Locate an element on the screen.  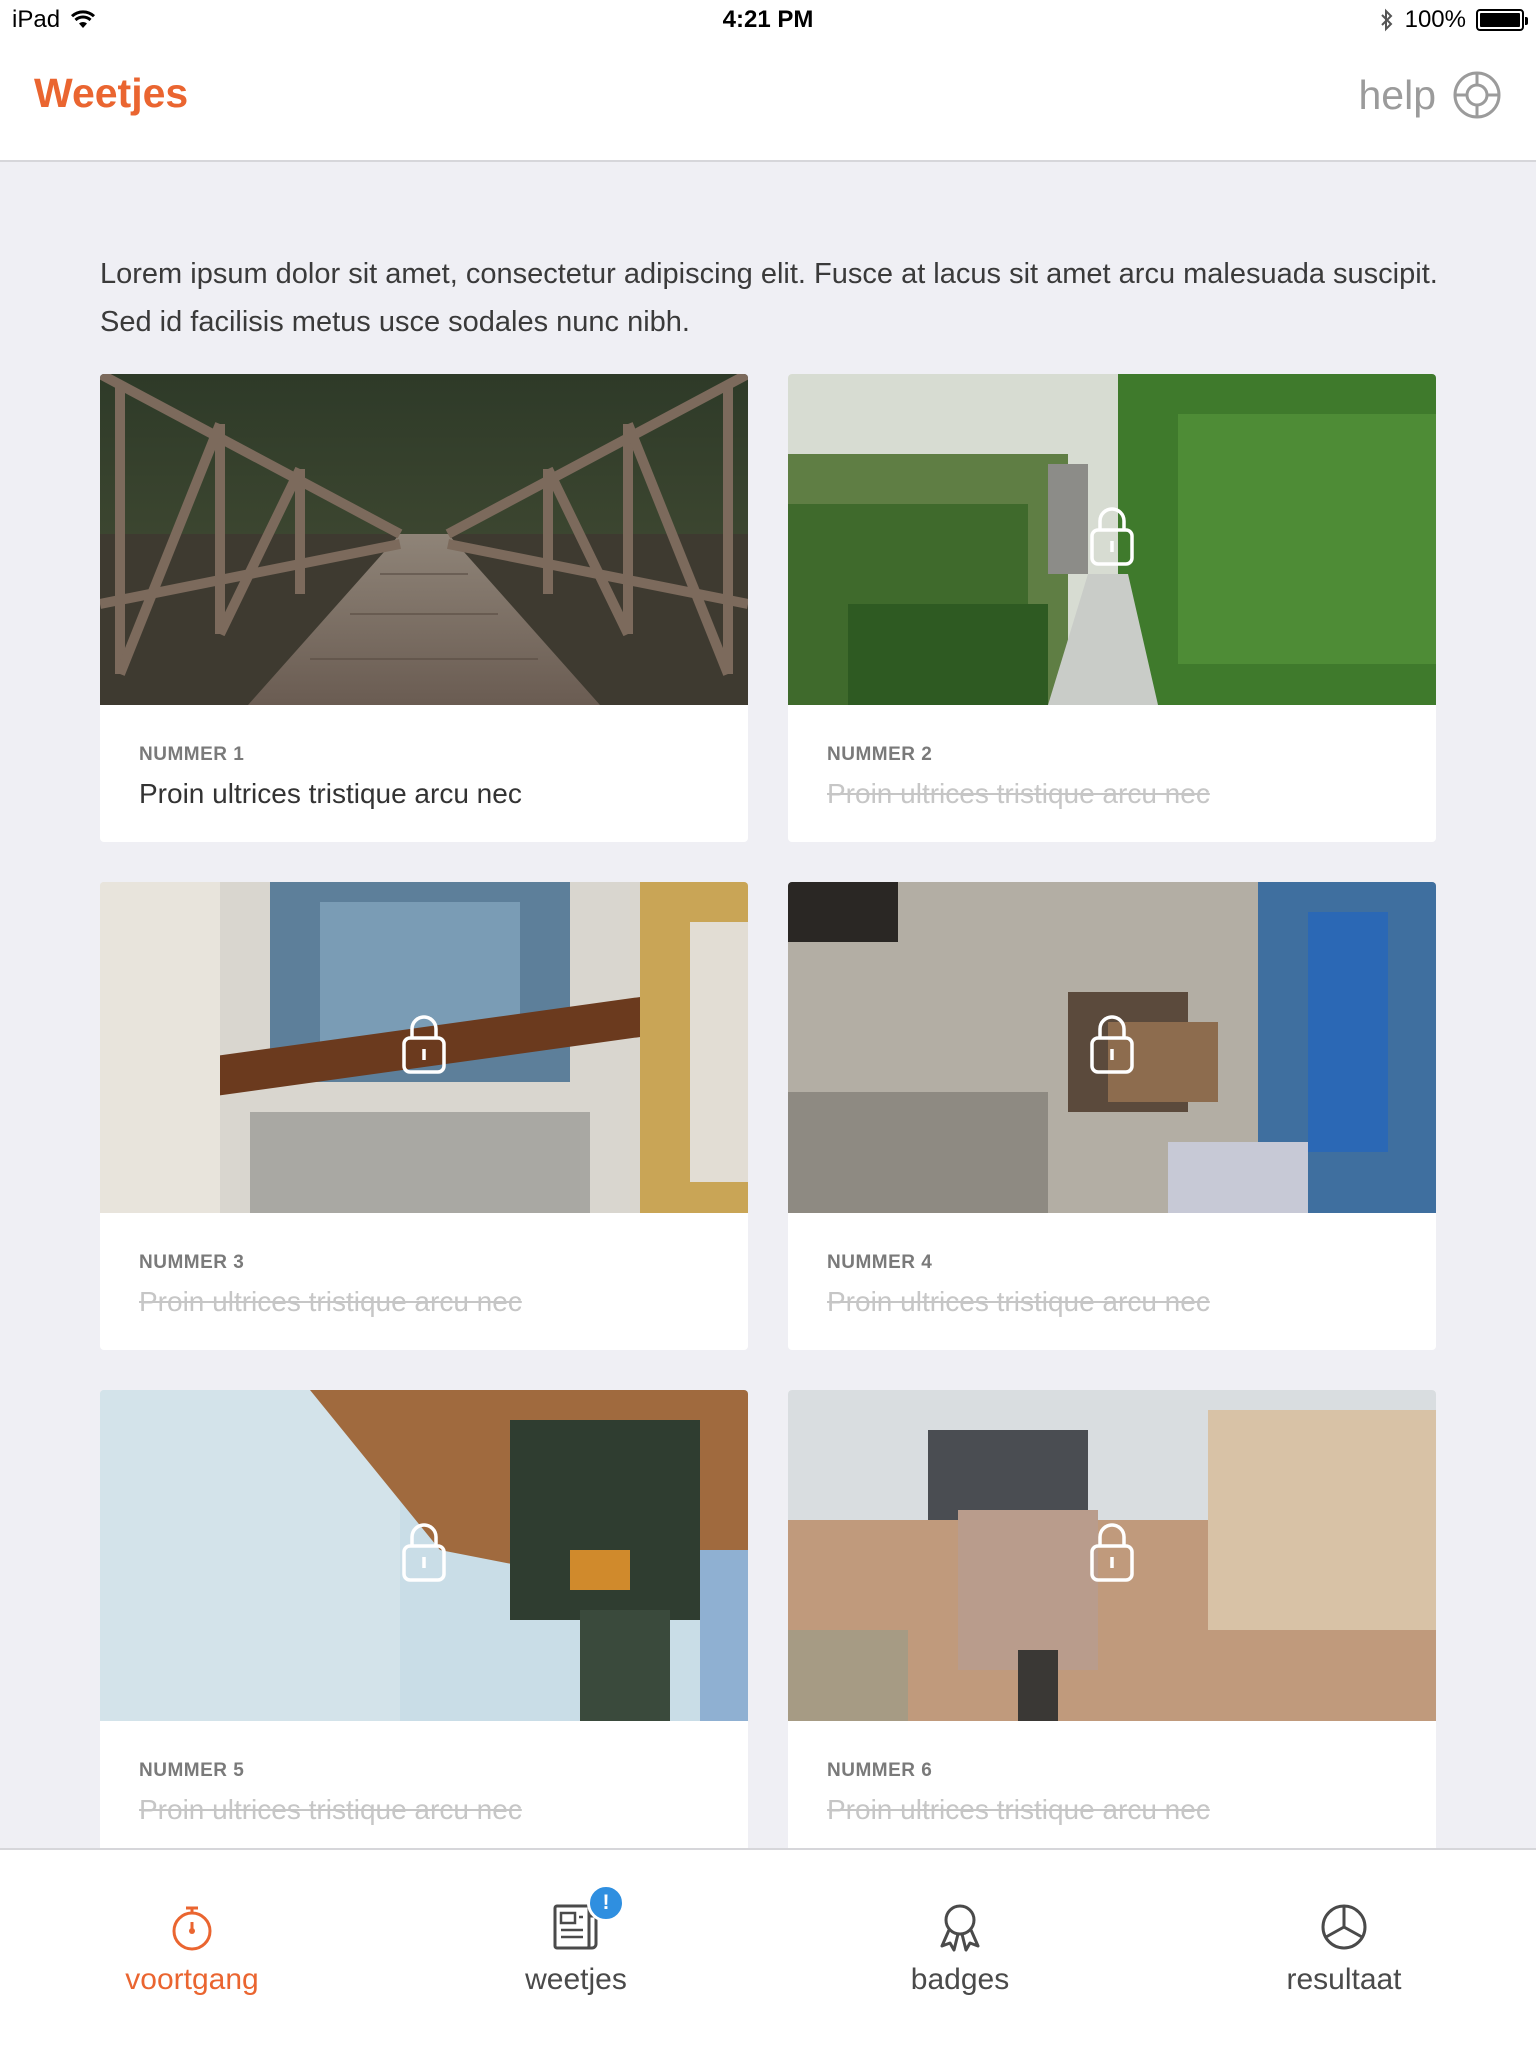
tab-label: badges is located at coordinates (960, 1979).